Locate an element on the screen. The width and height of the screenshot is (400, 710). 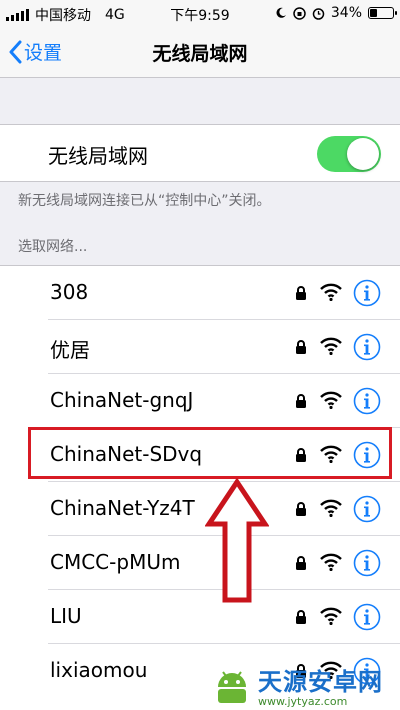
battery-percent: 34% is located at coordinates (346, 13).